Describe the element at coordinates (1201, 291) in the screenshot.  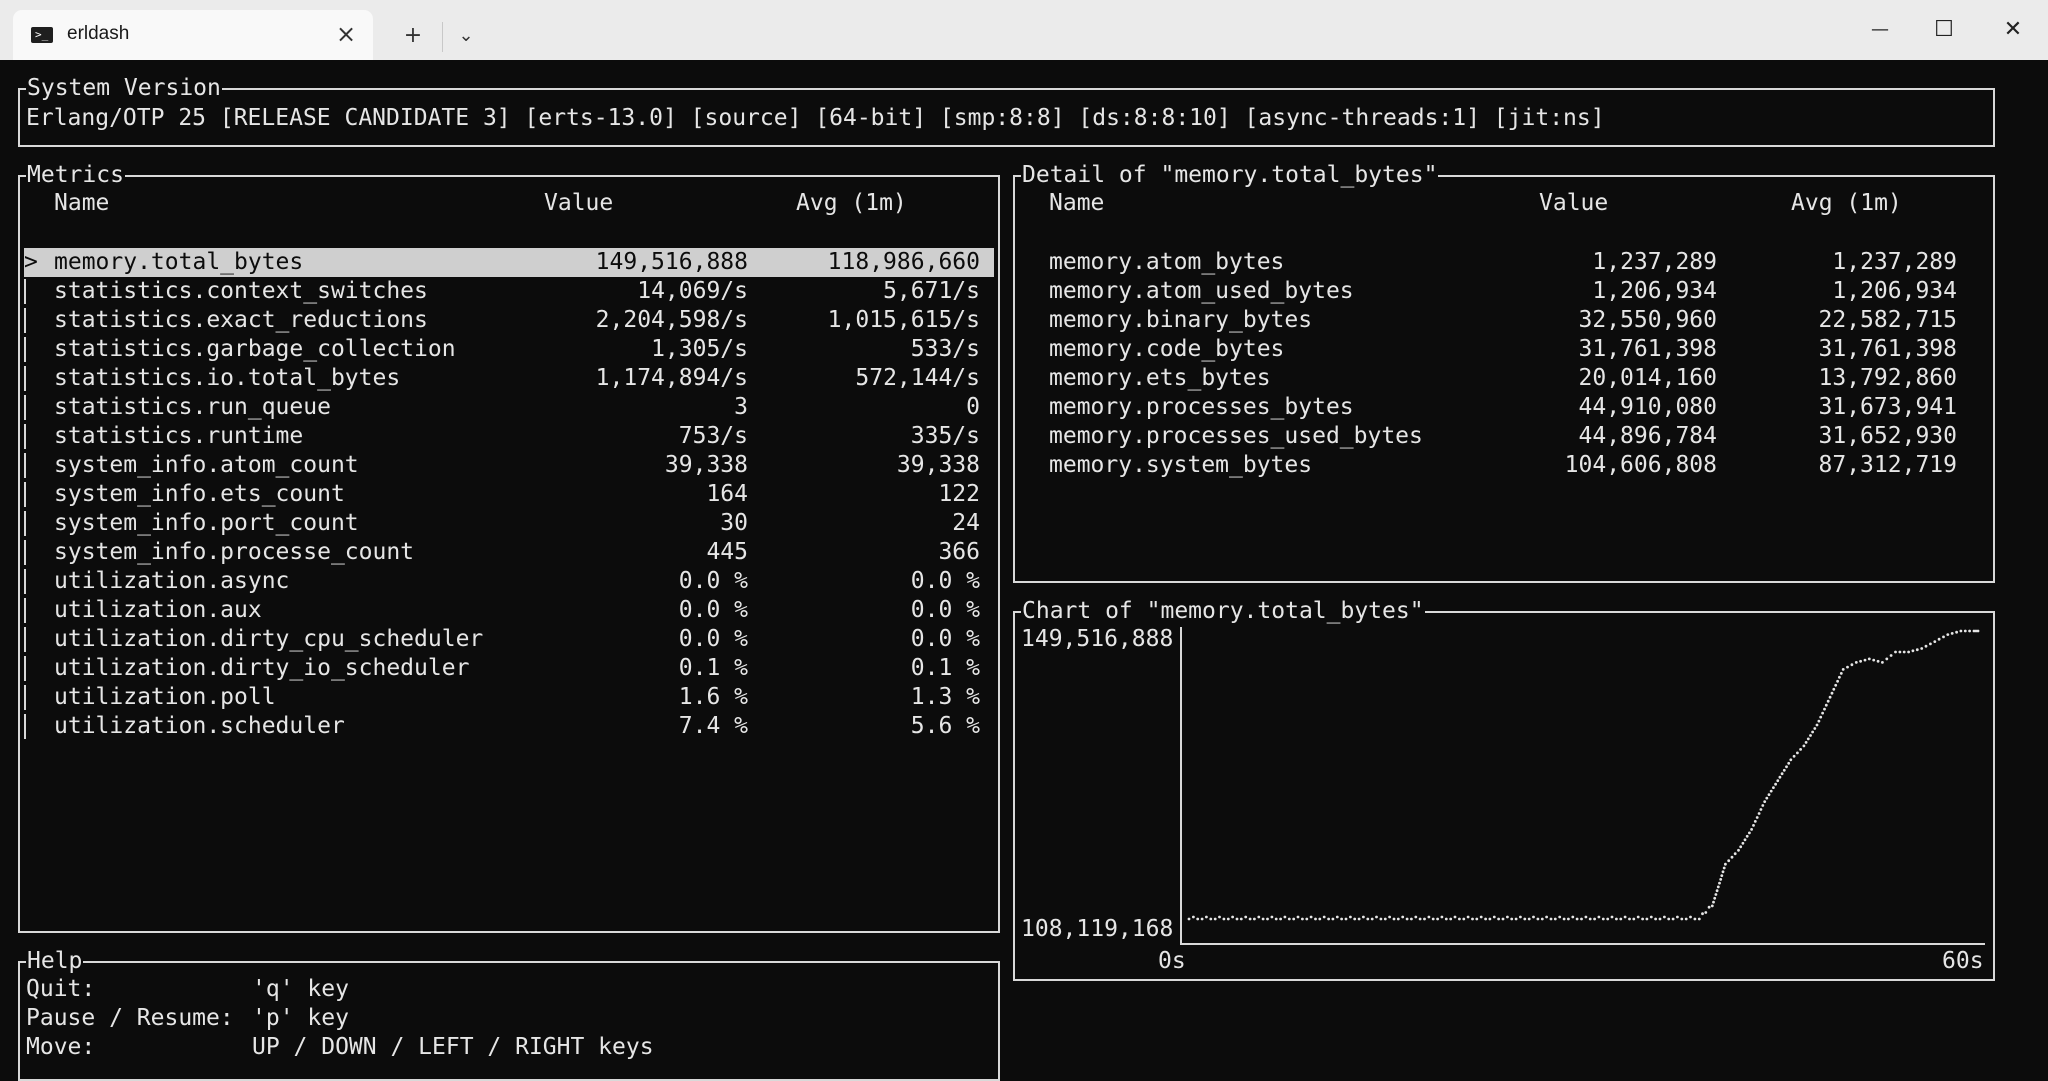
I see `detail-name: memory.atom_used_bytes` at that location.